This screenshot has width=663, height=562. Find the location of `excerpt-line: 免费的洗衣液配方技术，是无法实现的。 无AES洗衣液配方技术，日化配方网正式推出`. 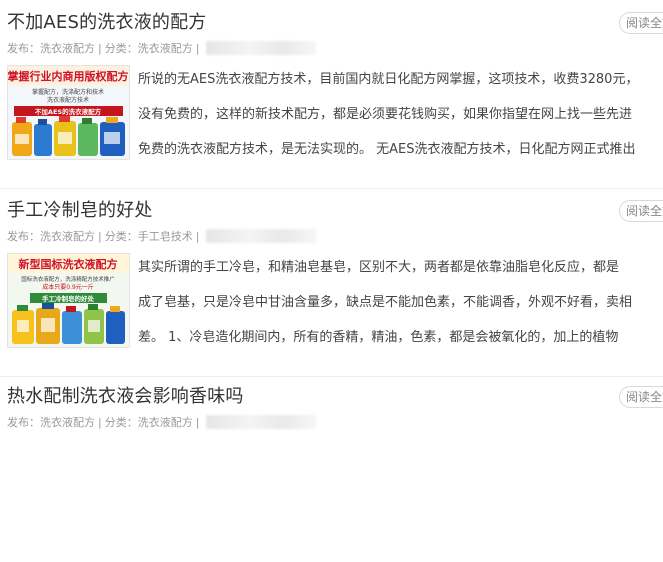

excerpt-line: 免费的洗衣液配方技术，是无法实现的。 无AES洗衣液配方技术，日化配方网正式推出 is located at coordinates (387, 149).